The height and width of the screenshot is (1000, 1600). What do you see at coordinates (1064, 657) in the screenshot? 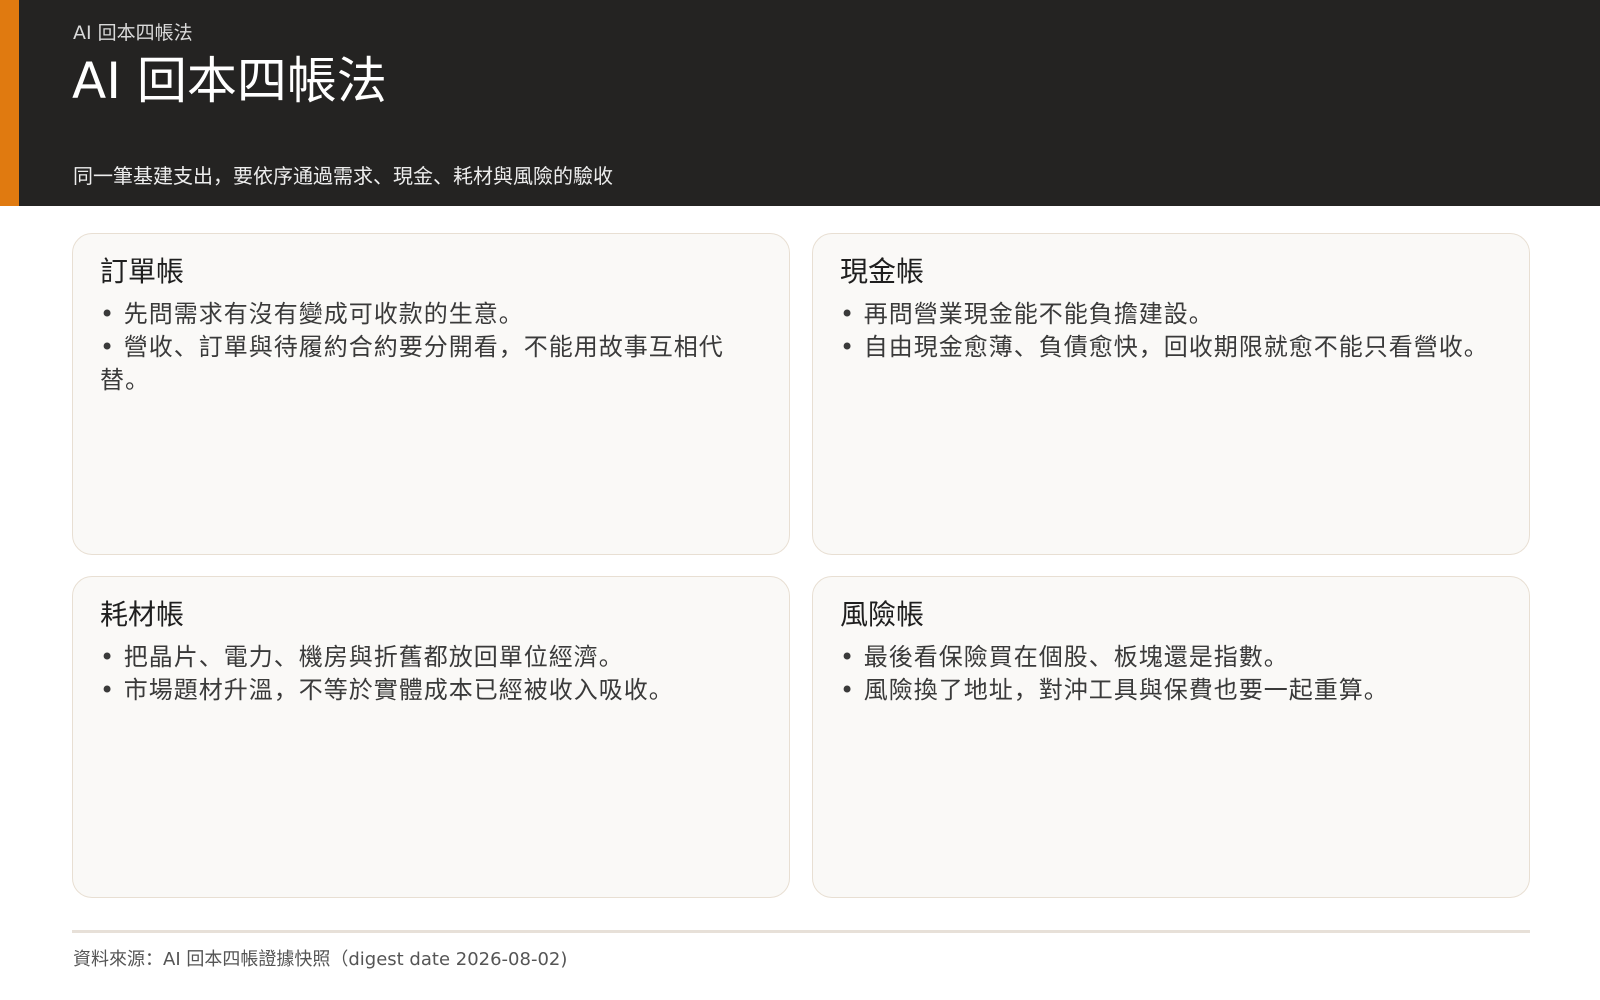
I see `bullet-item: • 最後看保險買在個股、板塊還是指數。` at bounding box center [1064, 657].